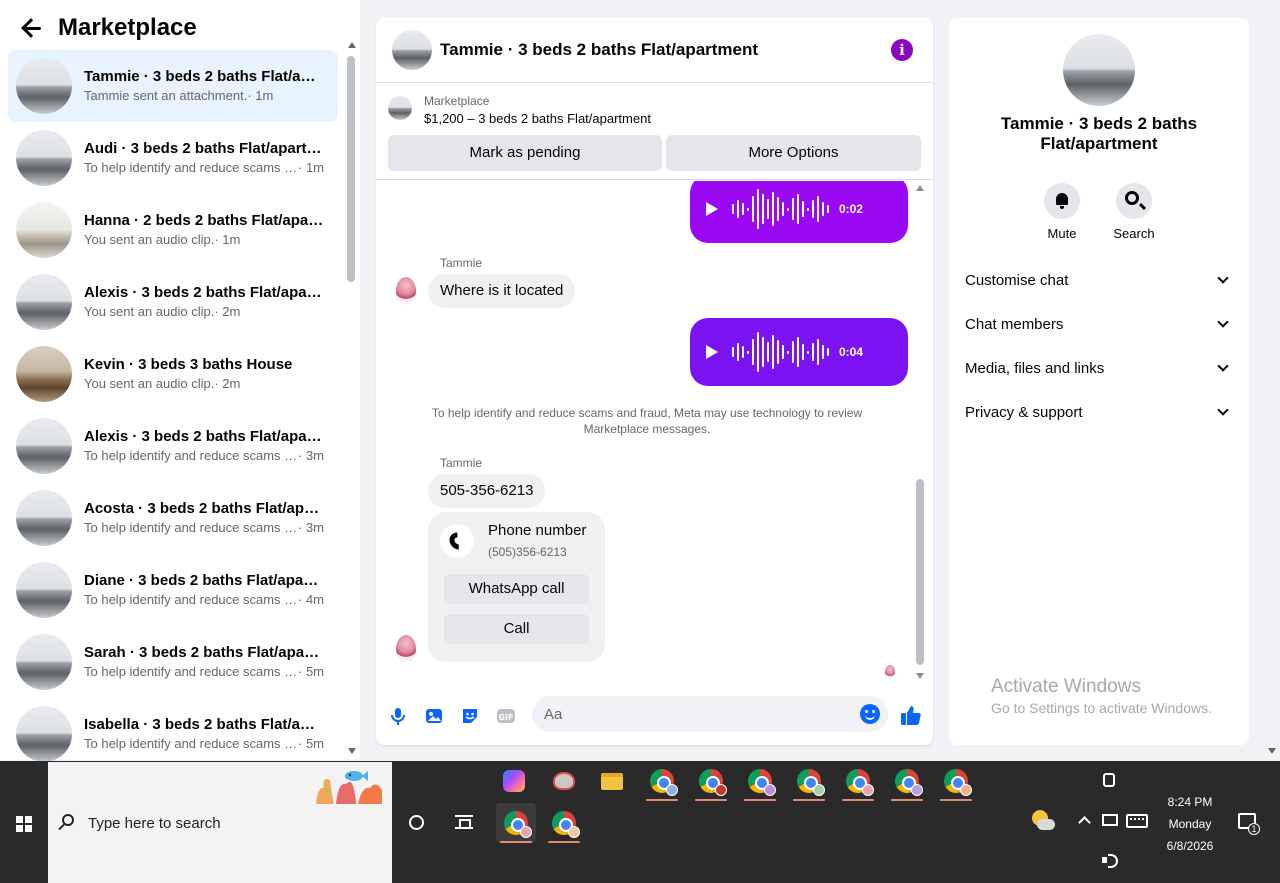  I want to click on conversation-name: Sarah · 3 beds 2 baths Flat/apartment, so click(204, 652).